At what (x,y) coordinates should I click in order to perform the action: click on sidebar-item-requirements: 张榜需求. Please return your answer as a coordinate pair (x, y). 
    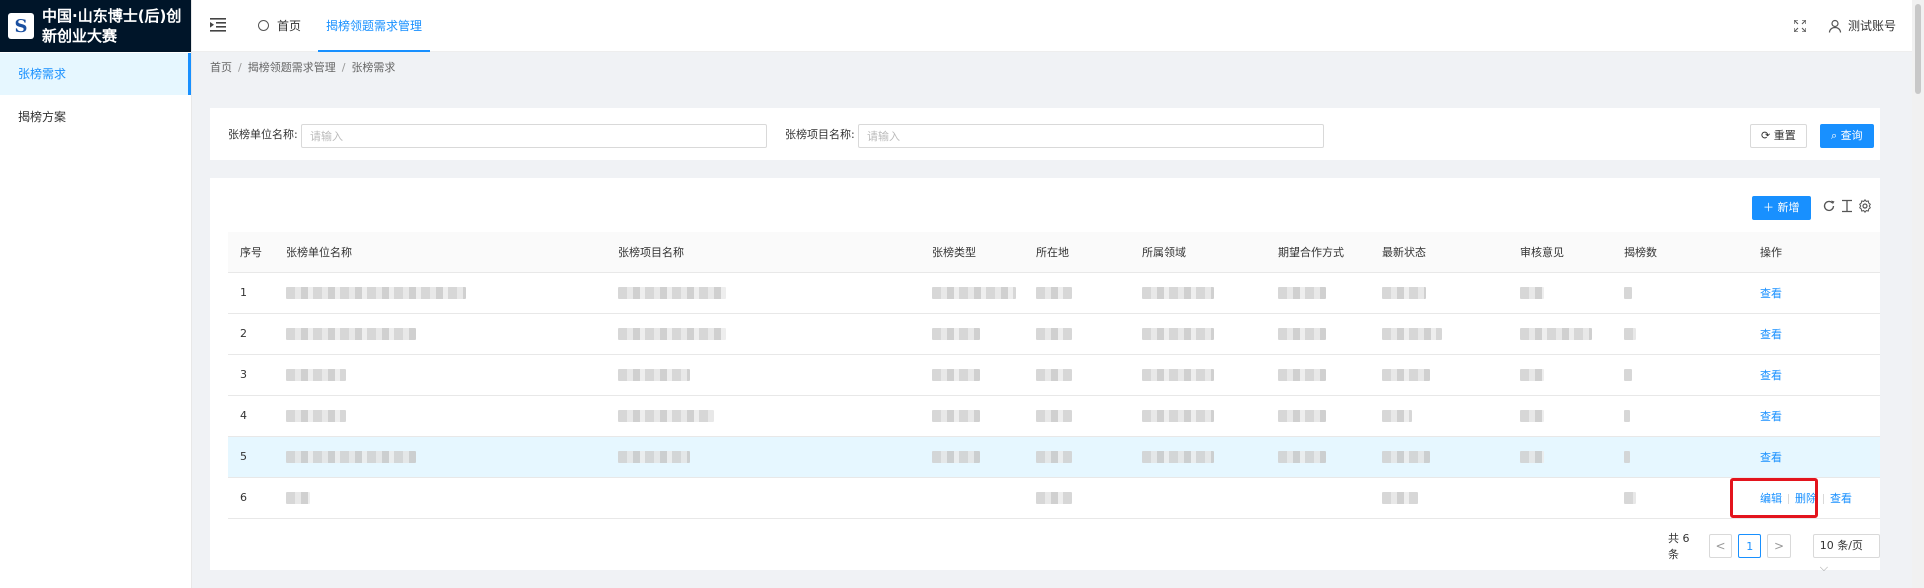
    Looking at the image, I should click on (95, 74).